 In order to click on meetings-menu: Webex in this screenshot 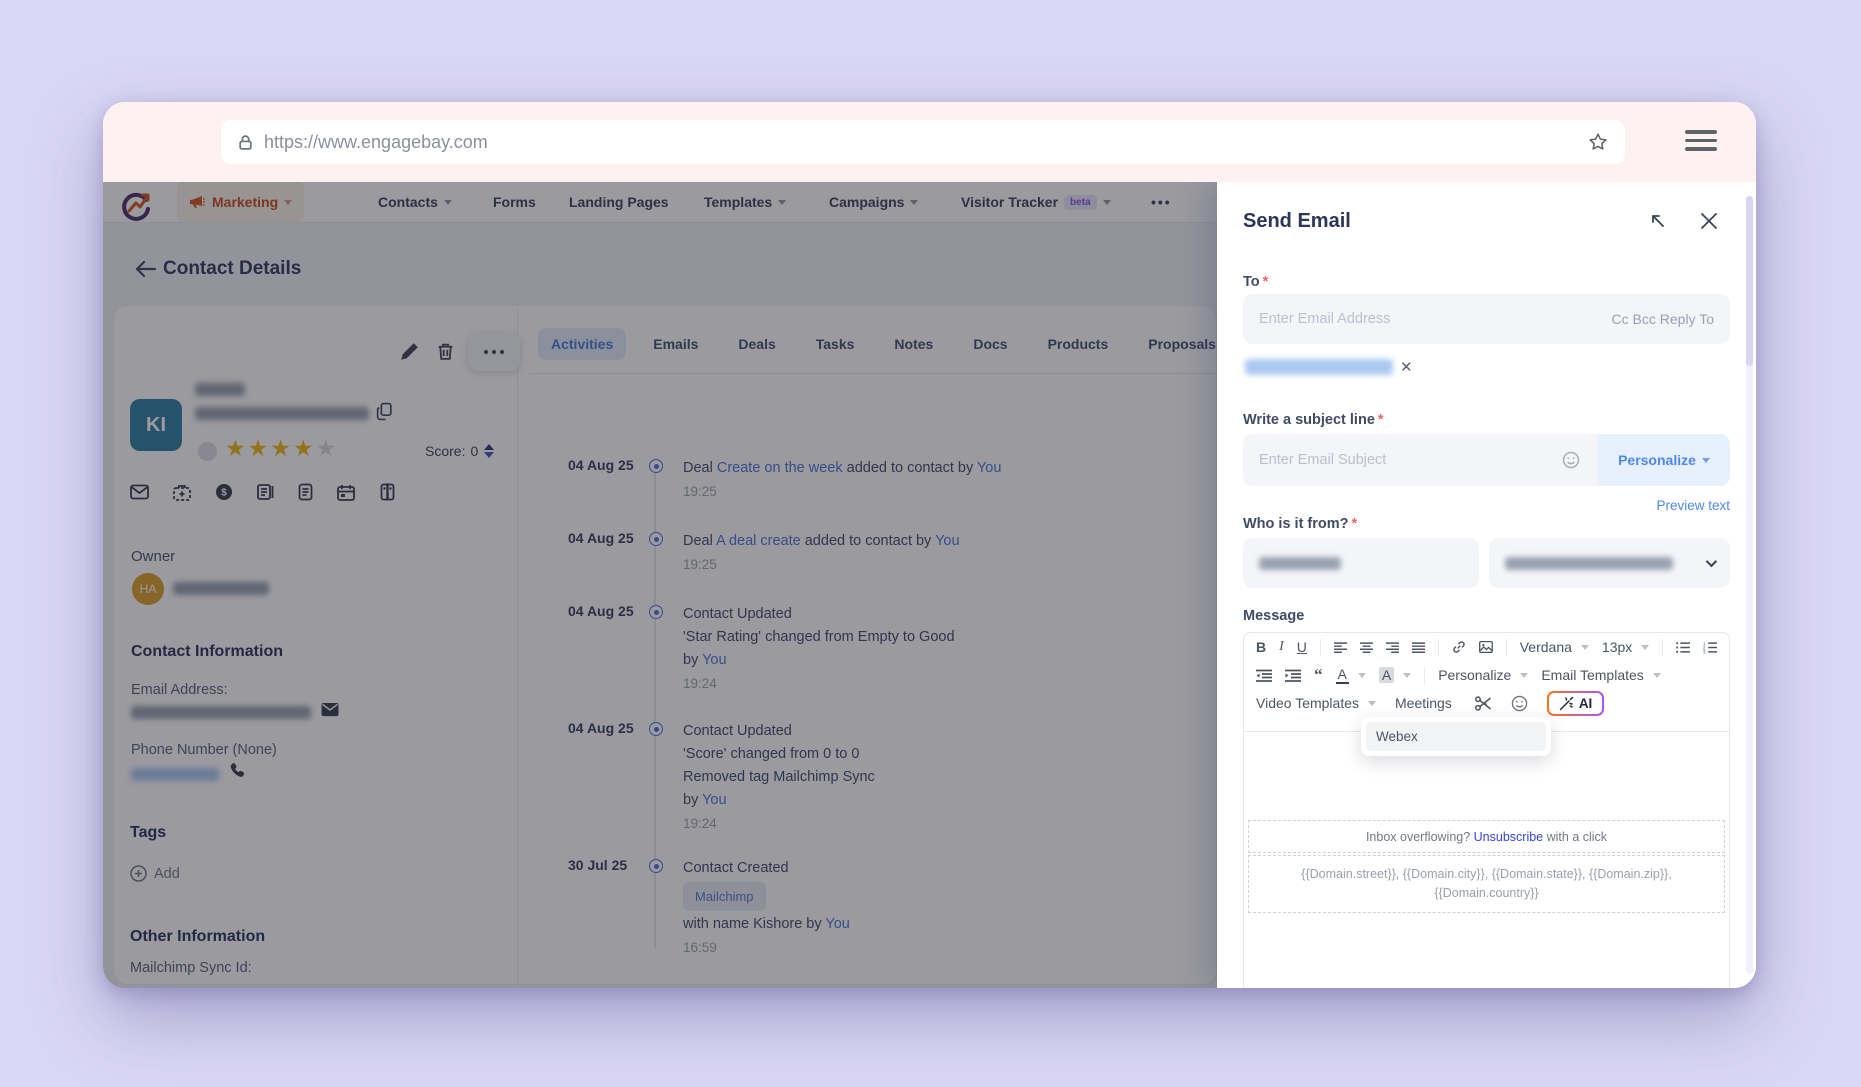, I will do `click(1456, 736)`.